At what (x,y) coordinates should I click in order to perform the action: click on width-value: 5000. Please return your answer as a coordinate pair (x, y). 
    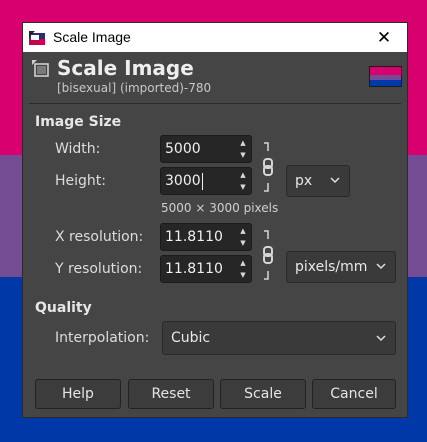
    Looking at the image, I should click on (183, 149).